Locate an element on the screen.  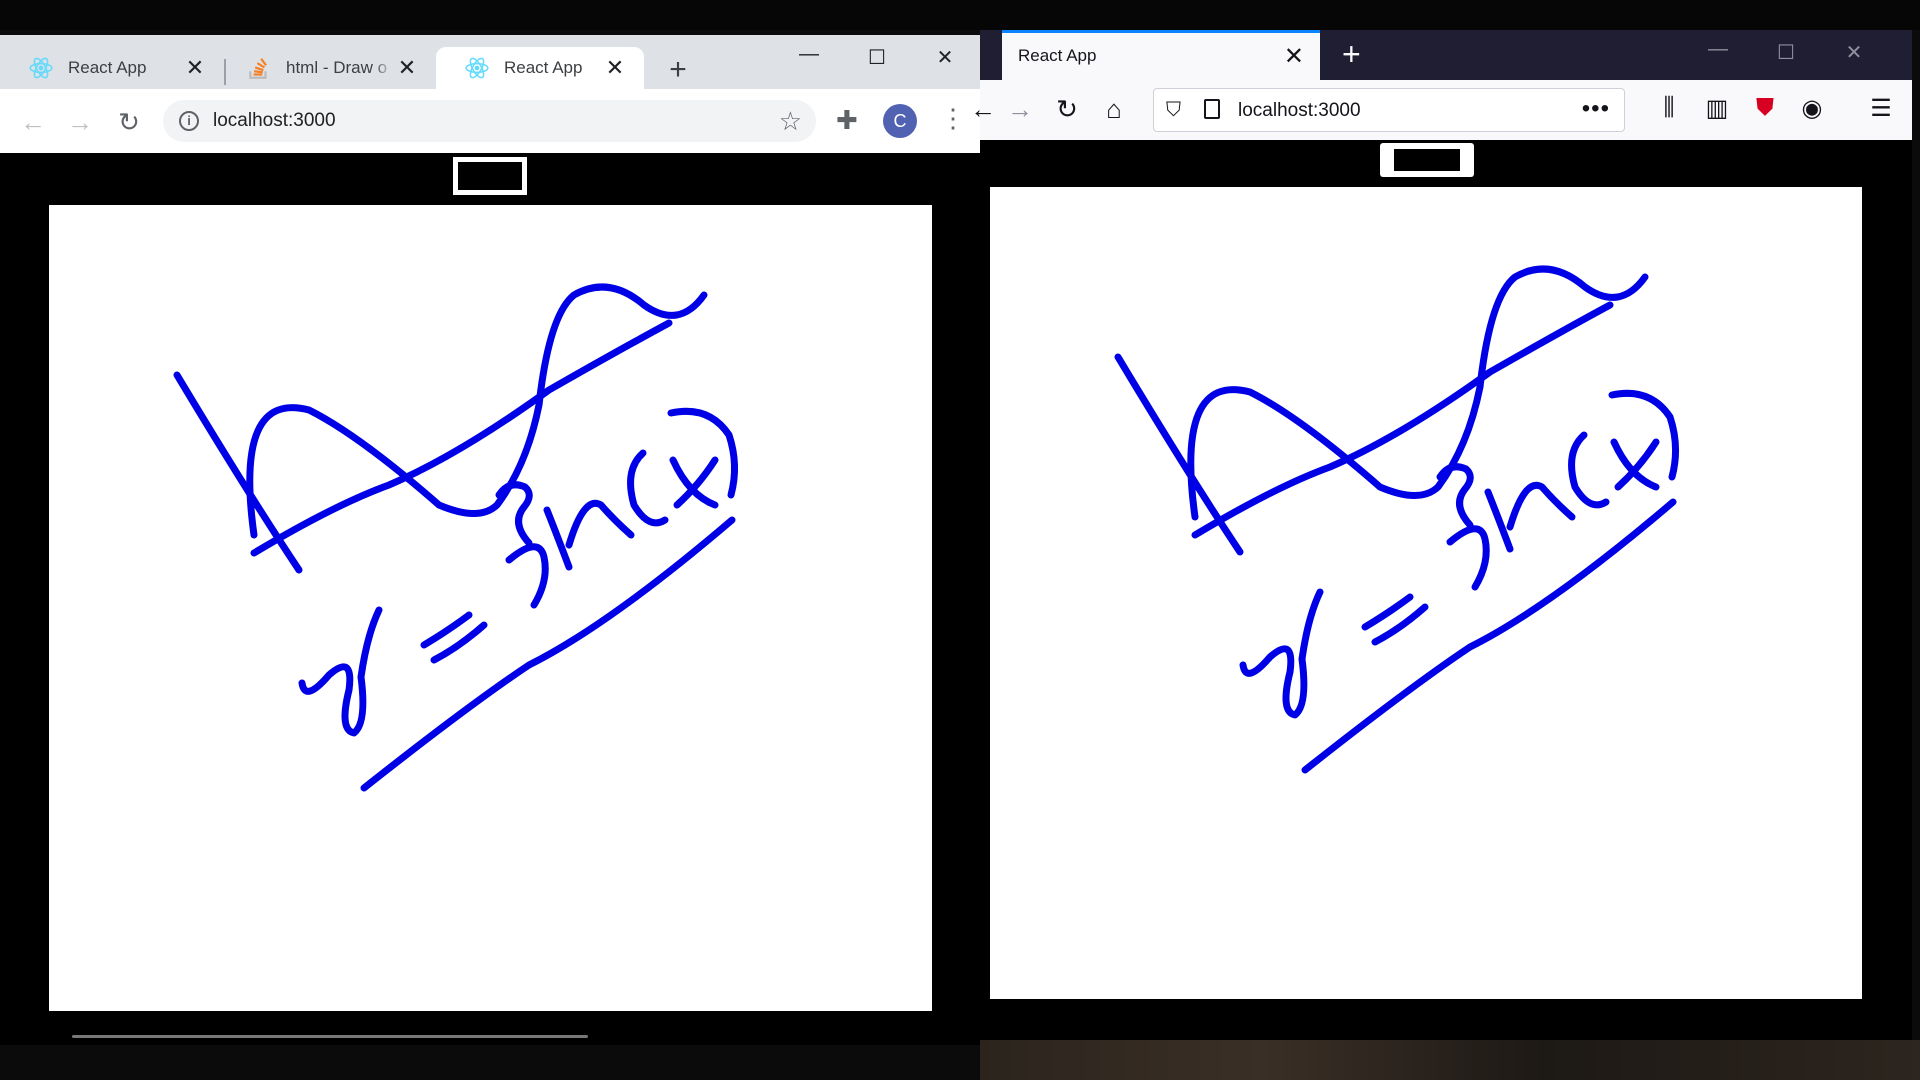
chrome-toolbar: ← → ↻ i localhost:3000 ☆ ✚ C ⋮ is located at coordinates (490, 121).